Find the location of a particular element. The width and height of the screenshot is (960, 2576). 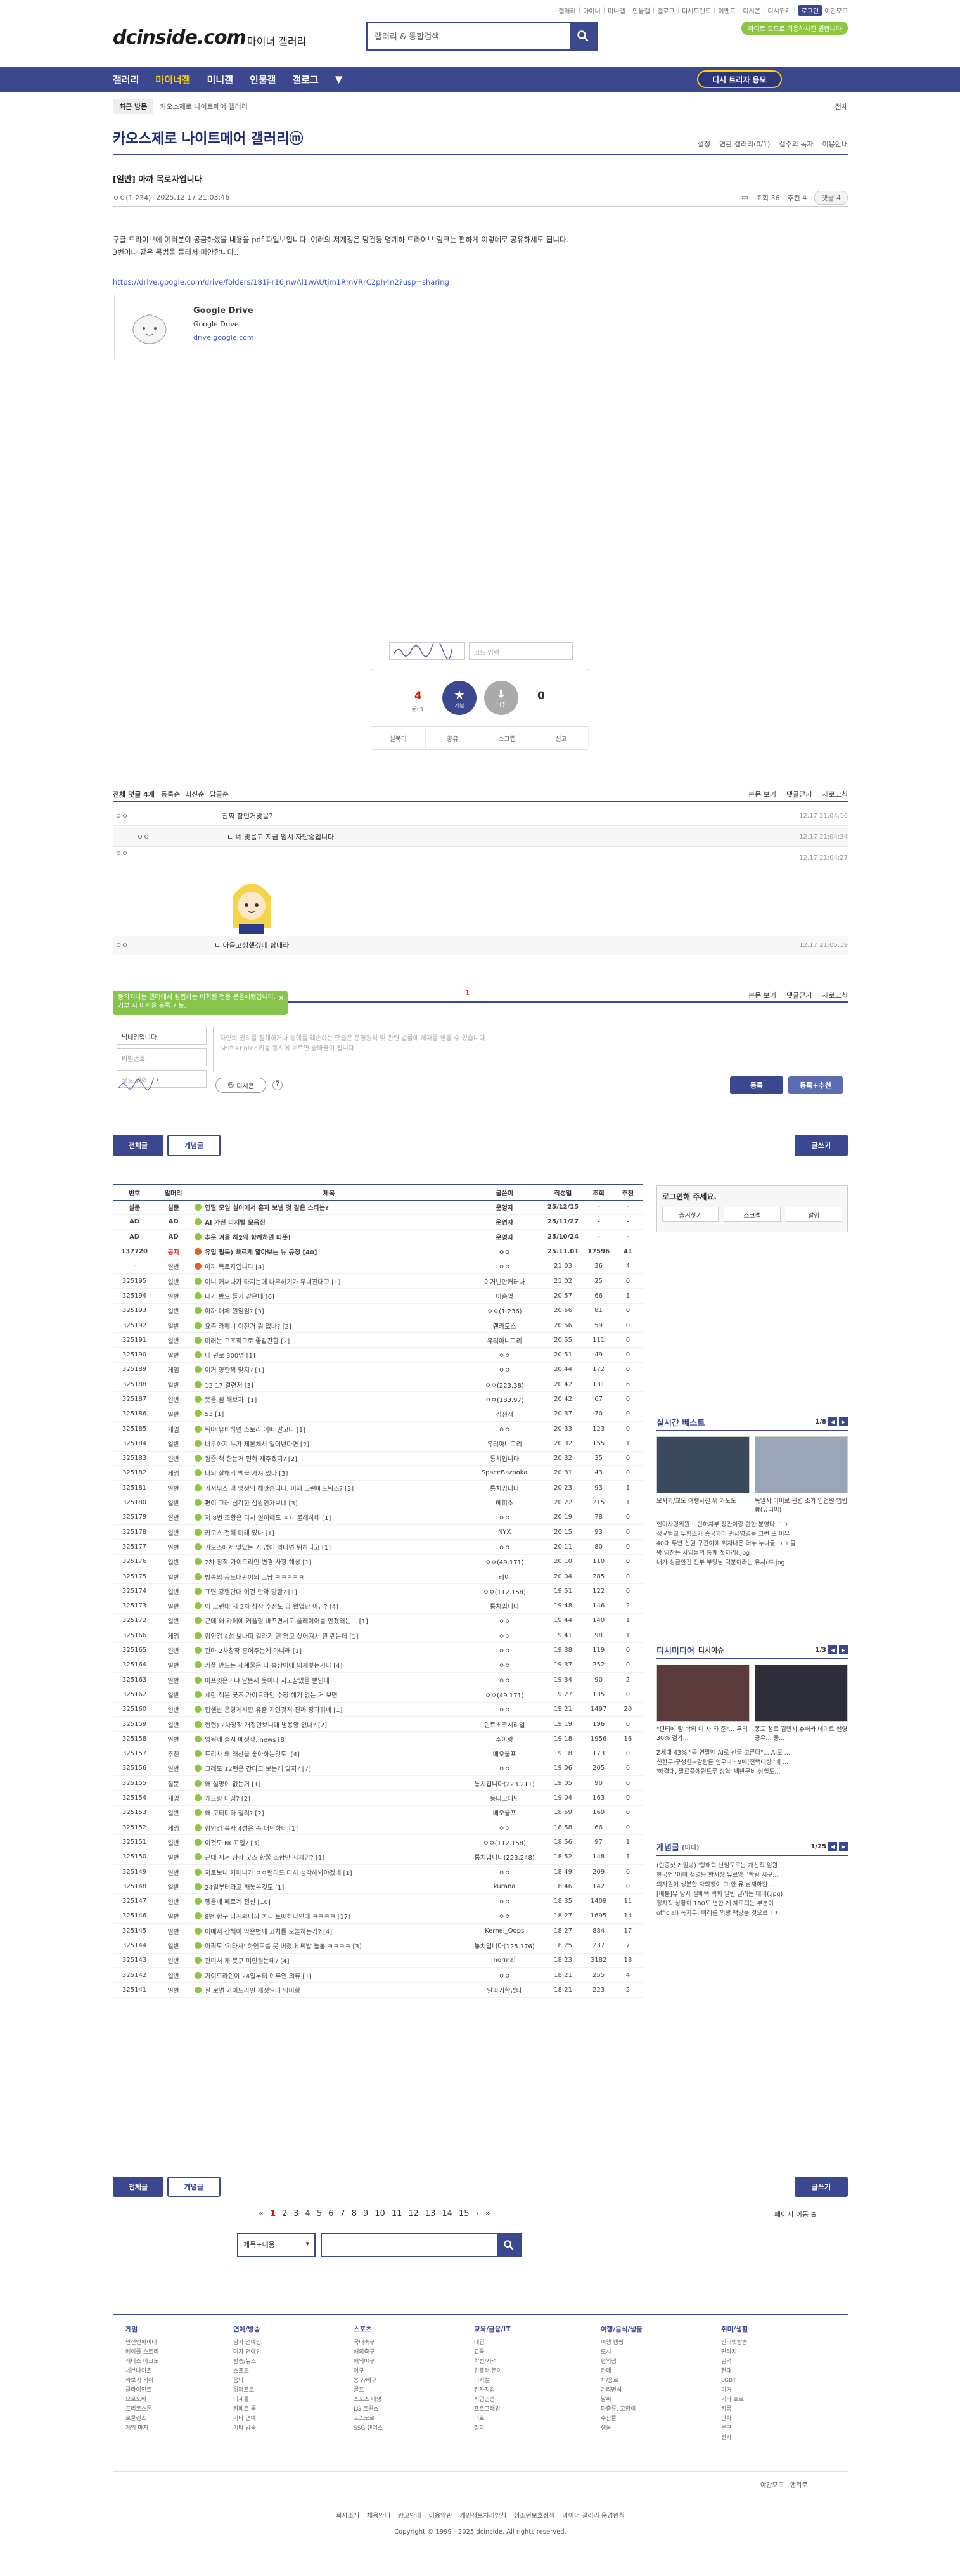

post-writer: ㅇㅇ(183.97) is located at coordinates (504, 1399).